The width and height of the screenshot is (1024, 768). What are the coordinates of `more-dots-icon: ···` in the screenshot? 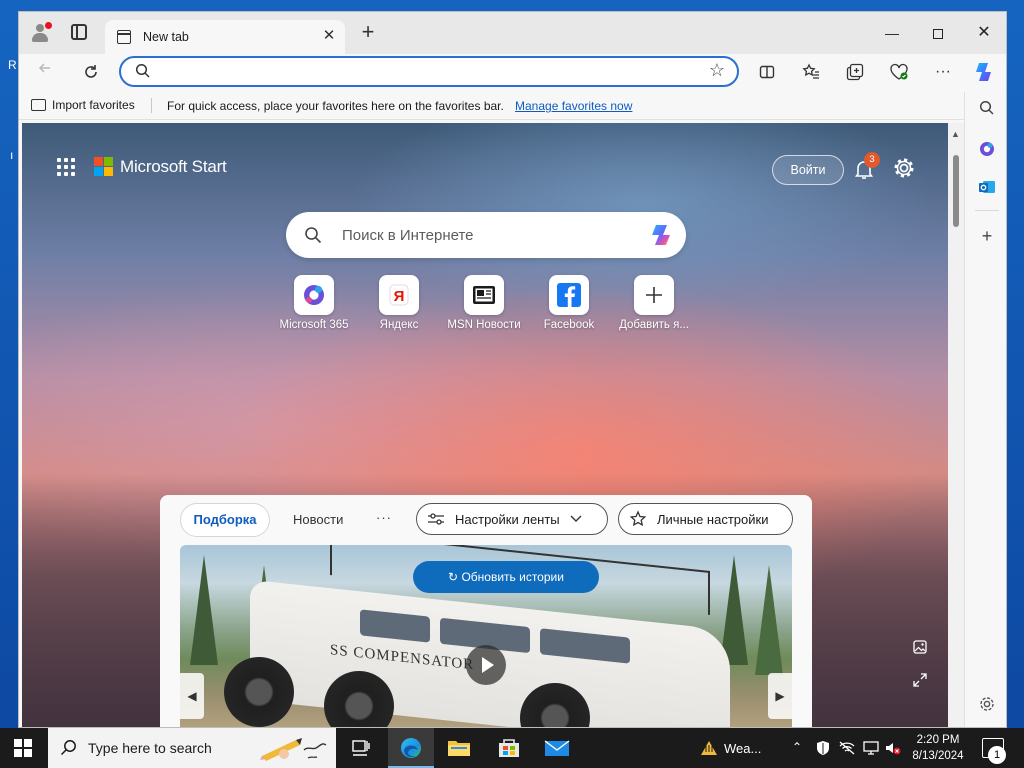 It's located at (943, 71).